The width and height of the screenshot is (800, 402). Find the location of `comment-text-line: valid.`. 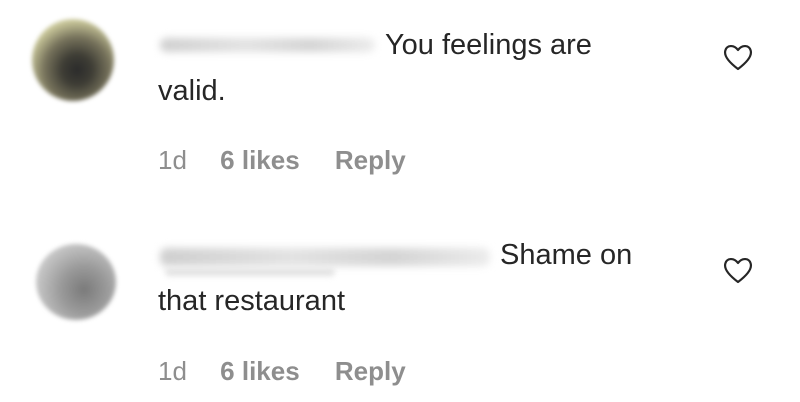

comment-text-line: valid. is located at coordinates (192, 91).